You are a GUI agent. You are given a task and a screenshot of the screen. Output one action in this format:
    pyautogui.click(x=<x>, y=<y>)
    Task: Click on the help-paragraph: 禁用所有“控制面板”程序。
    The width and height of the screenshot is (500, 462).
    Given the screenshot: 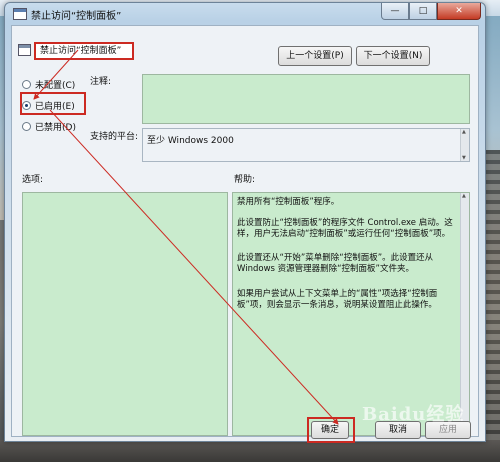 What is the action you would take?
    pyautogui.click(x=288, y=202)
    